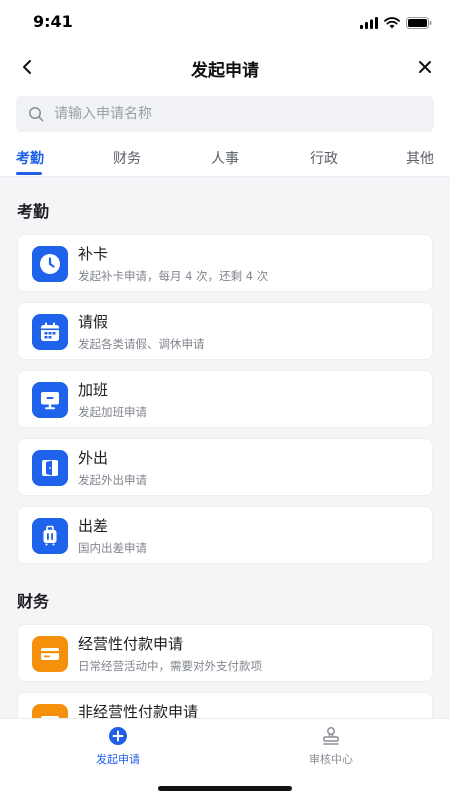 This screenshot has height=801, width=450. I want to click on item-title: 经营性付款申请, so click(131, 644).